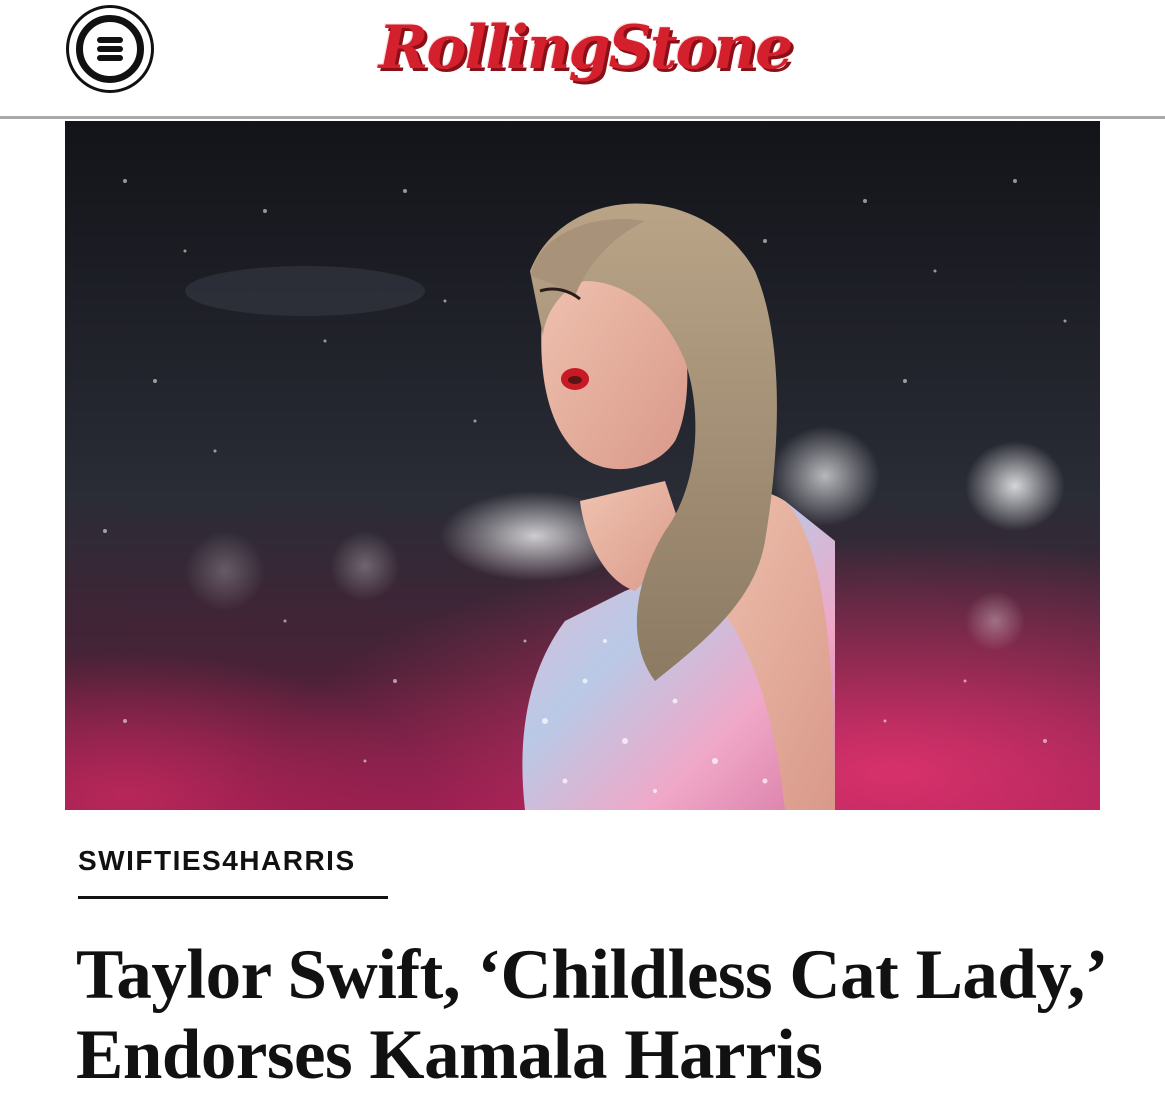  What do you see at coordinates (582, 117) in the screenshot?
I see `header-divider` at bounding box center [582, 117].